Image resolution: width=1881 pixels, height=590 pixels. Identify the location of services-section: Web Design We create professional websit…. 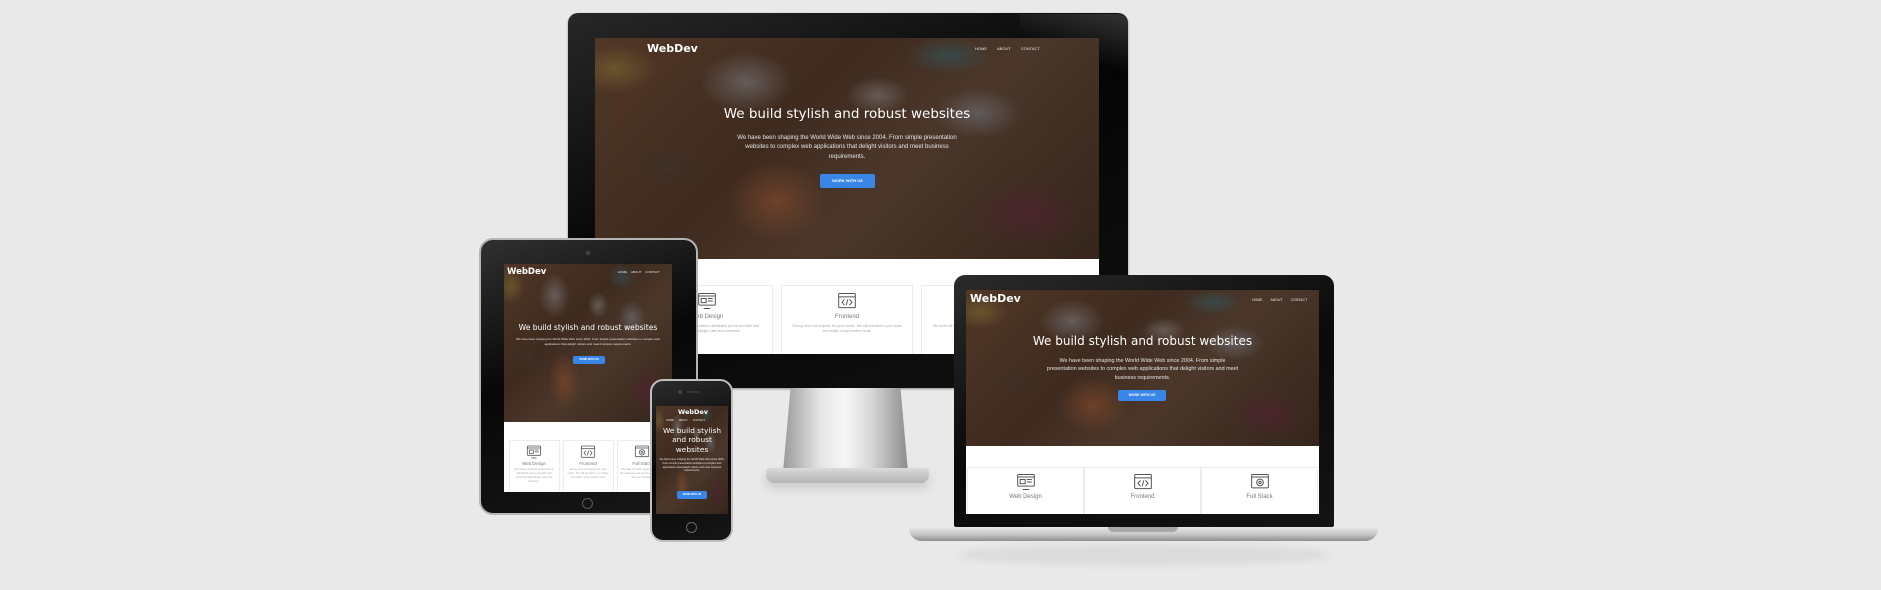
(588, 466).